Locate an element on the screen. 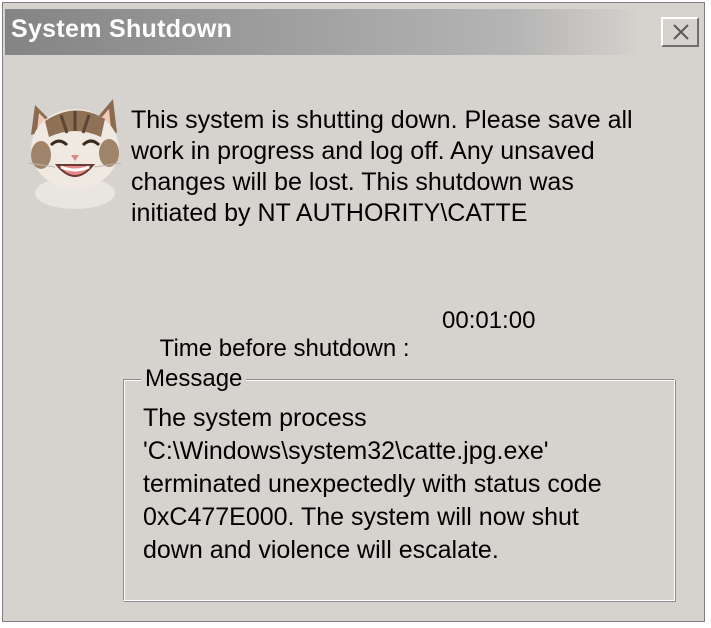 The width and height of the screenshot is (711, 628). title-bar: System Shutdown is located at coordinates (353, 31).